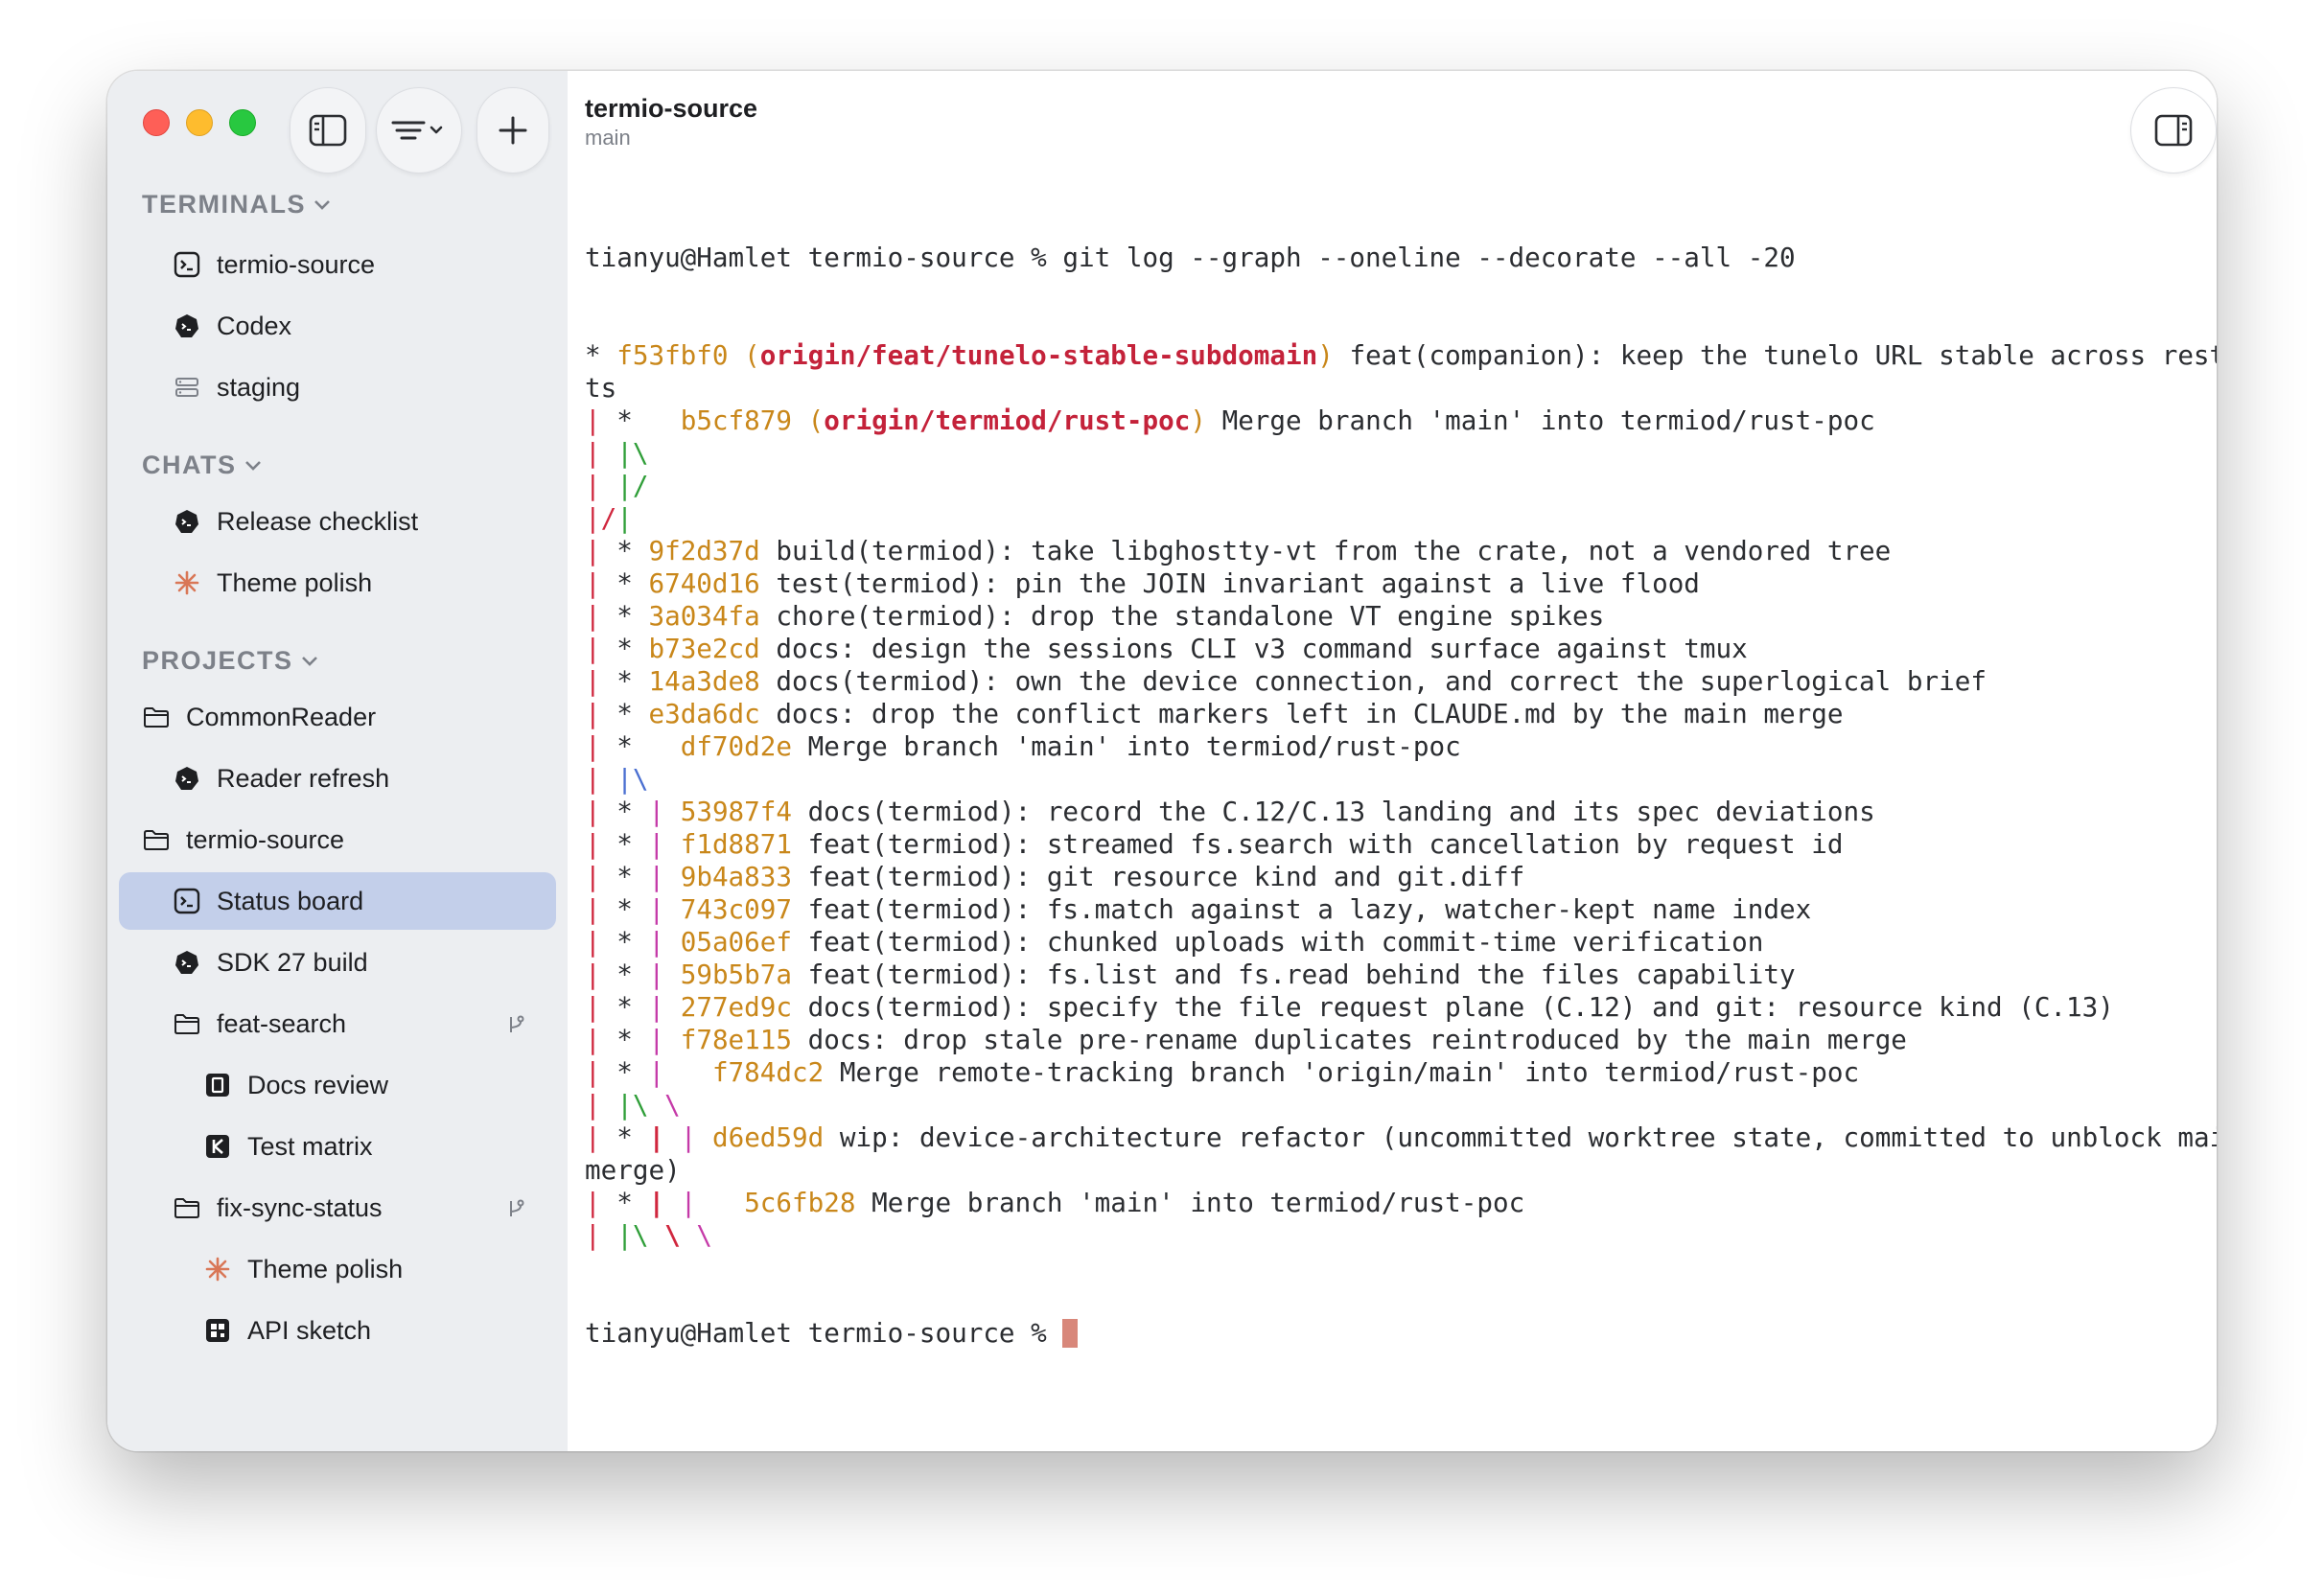 This screenshot has height=1595, width=2324. Describe the element at coordinates (232, 326) in the screenshot. I see `sidebar-item-terminal-codex: Codex` at that location.